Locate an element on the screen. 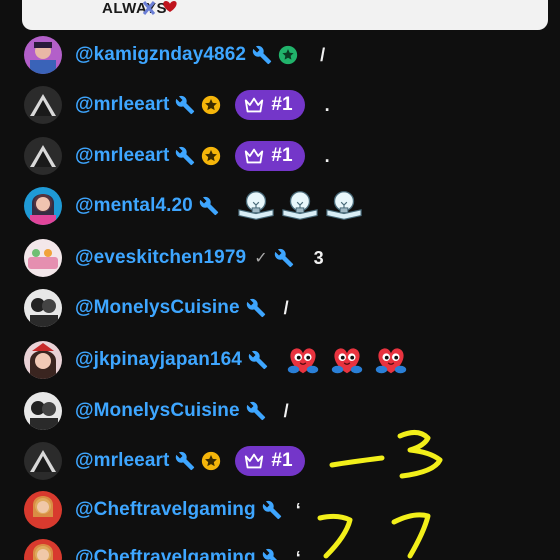  star-badge-icon is located at coordinates (288, 55).